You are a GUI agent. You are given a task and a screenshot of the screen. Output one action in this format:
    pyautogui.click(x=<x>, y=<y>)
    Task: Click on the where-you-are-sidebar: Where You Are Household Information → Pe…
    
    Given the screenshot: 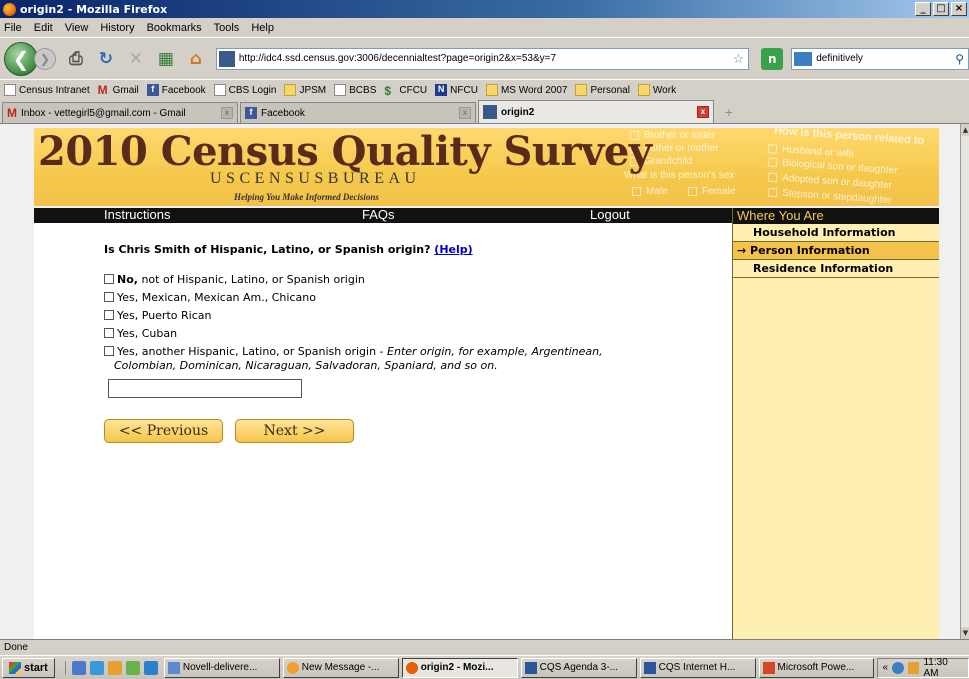 What is the action you would take?
    pyautogui.click(x=835, y=423)
    